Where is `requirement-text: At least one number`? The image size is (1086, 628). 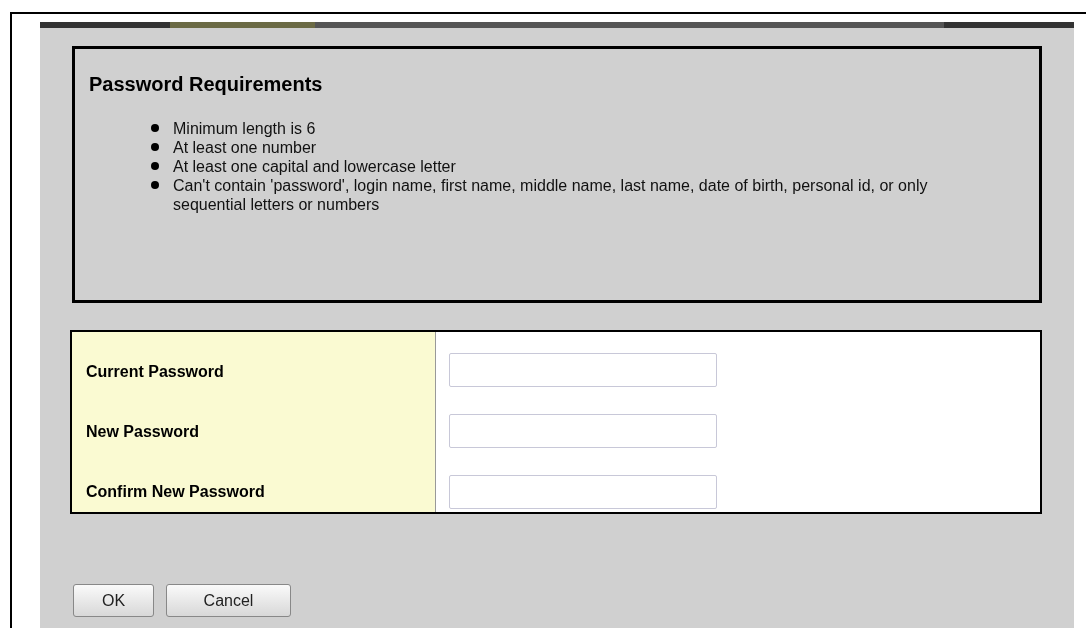
requirement-text: At least one number is located at coordinates (245, 147).